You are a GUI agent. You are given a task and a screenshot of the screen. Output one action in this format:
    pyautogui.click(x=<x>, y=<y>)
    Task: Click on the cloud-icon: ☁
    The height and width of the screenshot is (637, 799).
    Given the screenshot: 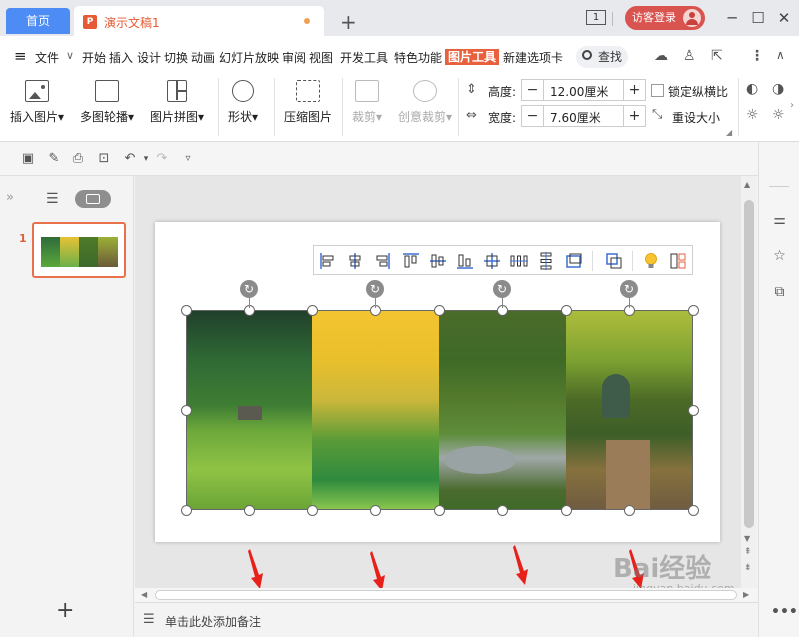 What is the action you would take?
    pyautogui.click(x=661, y=56)
    